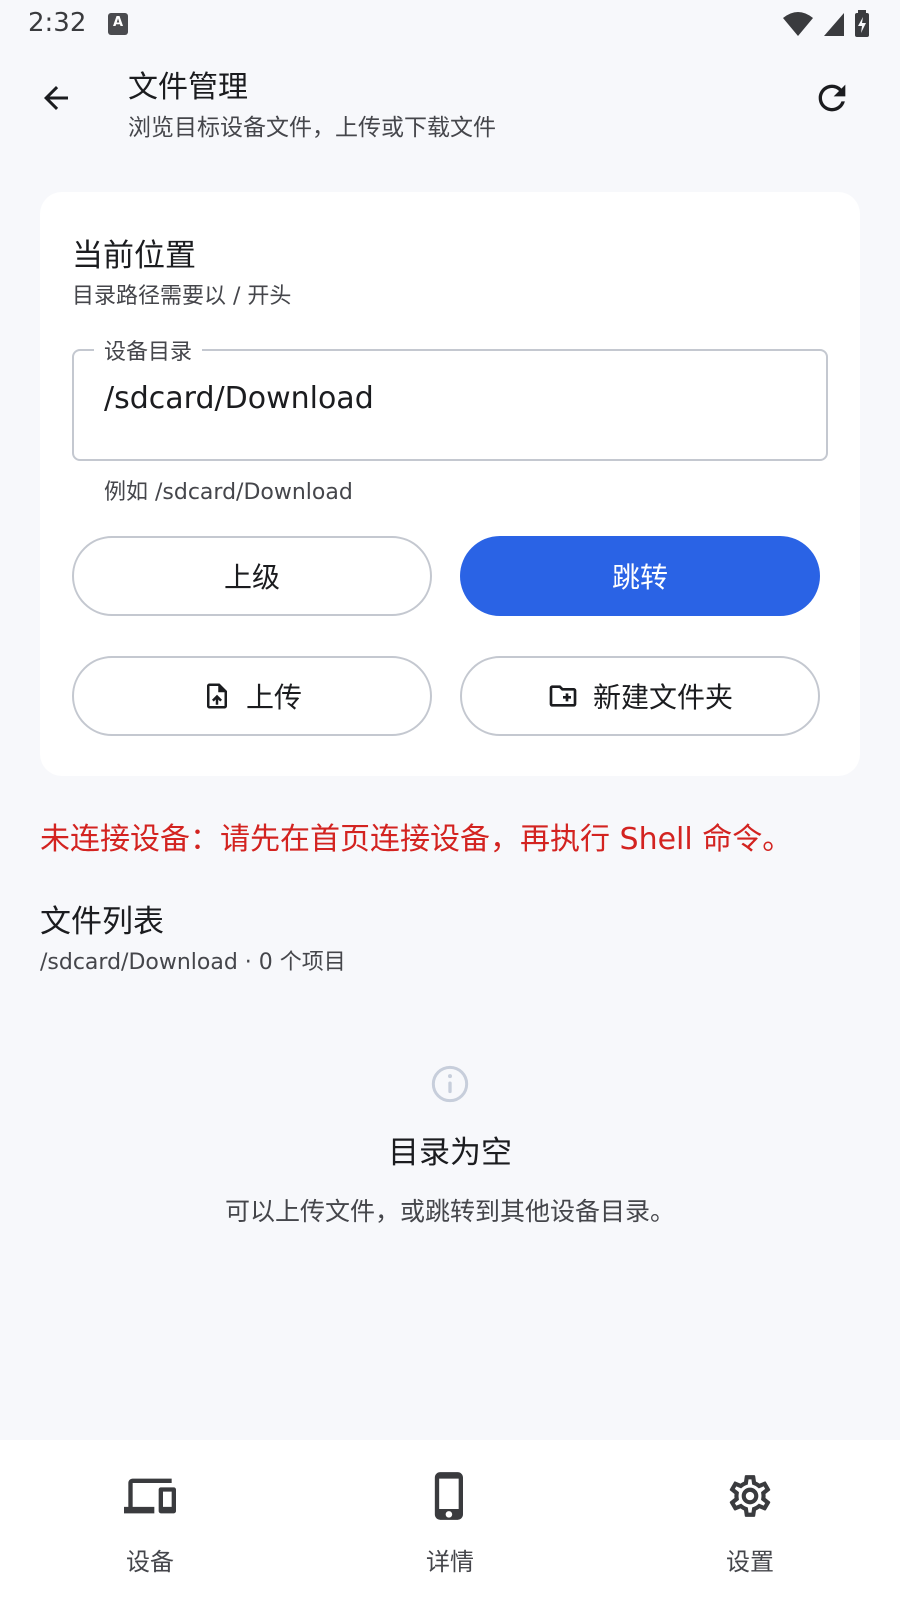 This screenshot has width=900, height=1600. I want to click on field-helper-text: 例如 /sdcard/Download, so click(228, 492).